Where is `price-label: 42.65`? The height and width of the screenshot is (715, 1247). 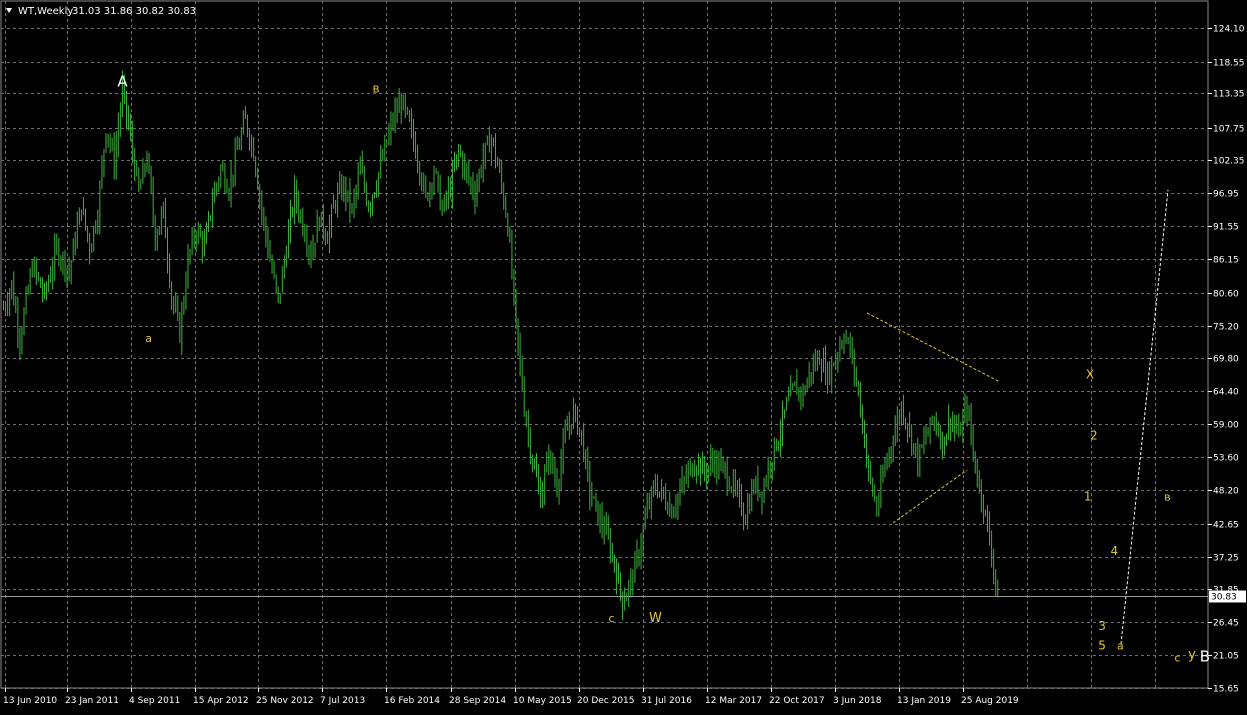
price-label: 42.65 is located at coordinates (1226, 526).